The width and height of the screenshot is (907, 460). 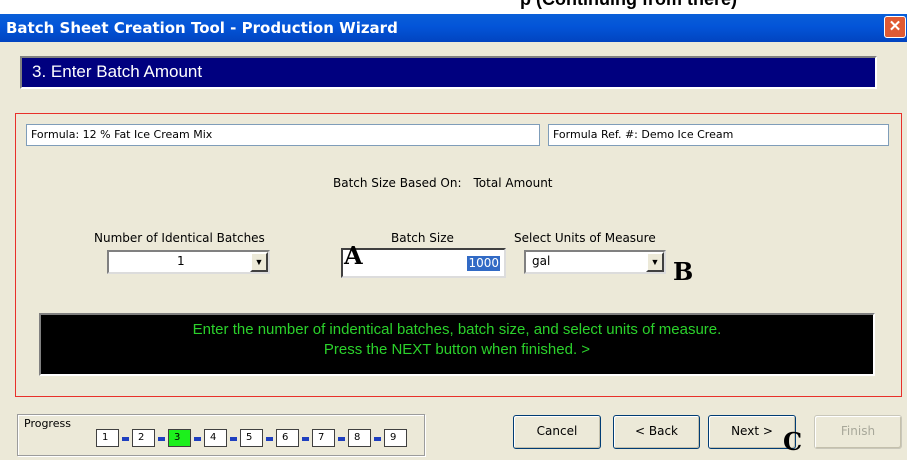 What do you see at coordinates (215, 438) in the screenshot?
I see `progress-step: 4` at bounding box center [215, 438].